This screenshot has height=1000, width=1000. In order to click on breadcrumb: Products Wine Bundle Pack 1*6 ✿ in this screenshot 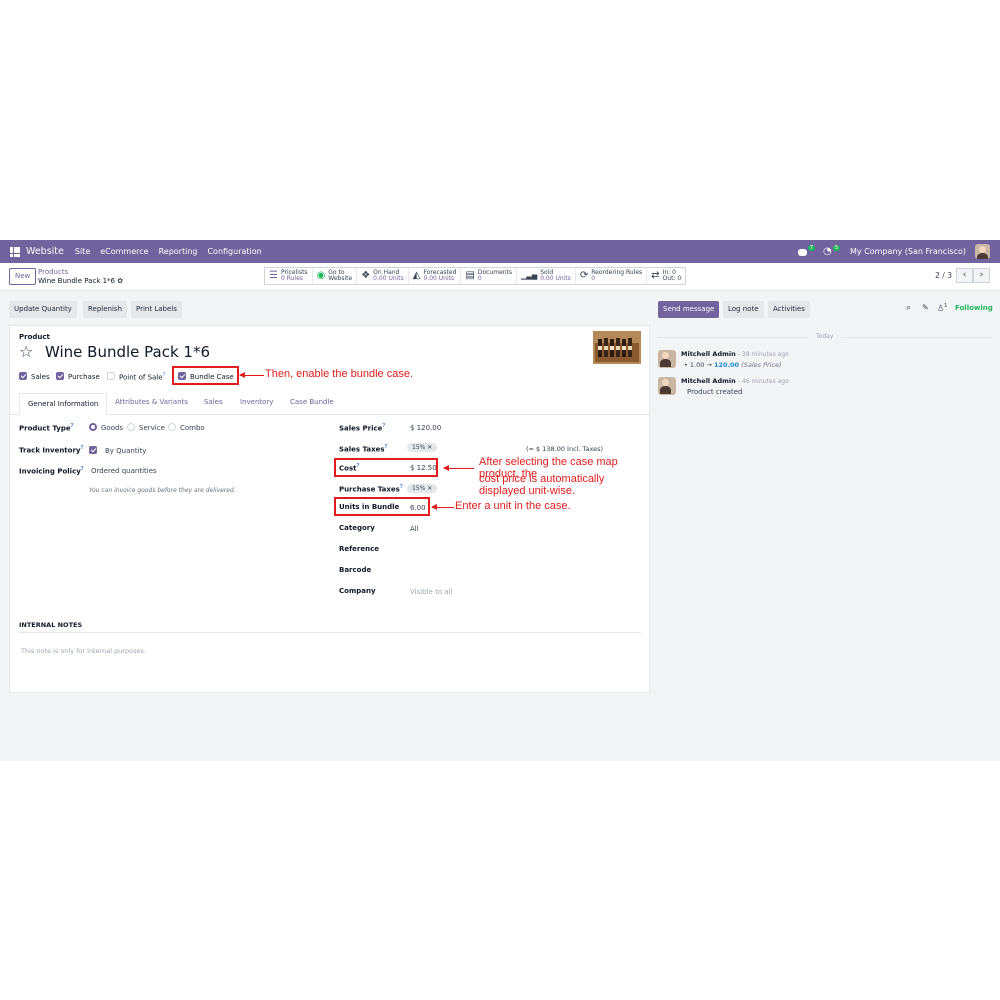, I will do `click(80, 276)`.